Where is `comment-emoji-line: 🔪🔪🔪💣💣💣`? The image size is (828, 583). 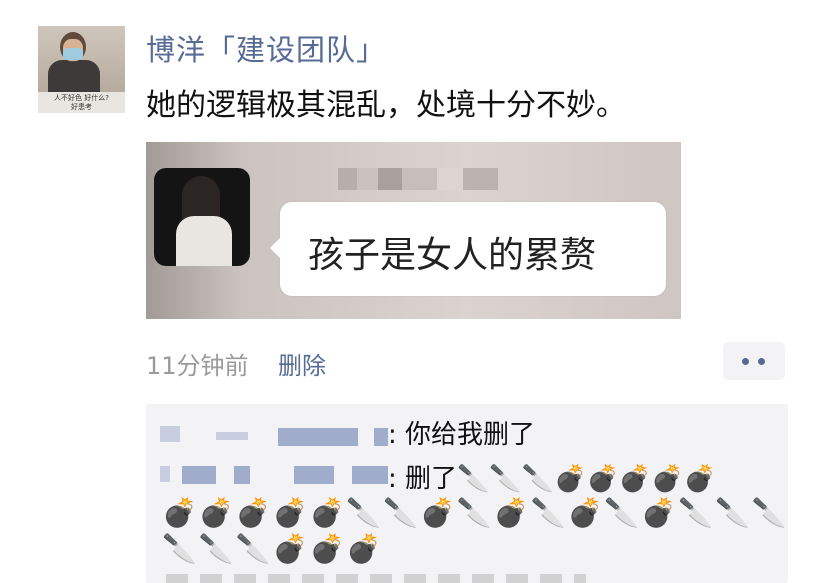
comment-emoji-line: 🔪🔪🔪💣💣💣 is located at coordinates (273, 548).